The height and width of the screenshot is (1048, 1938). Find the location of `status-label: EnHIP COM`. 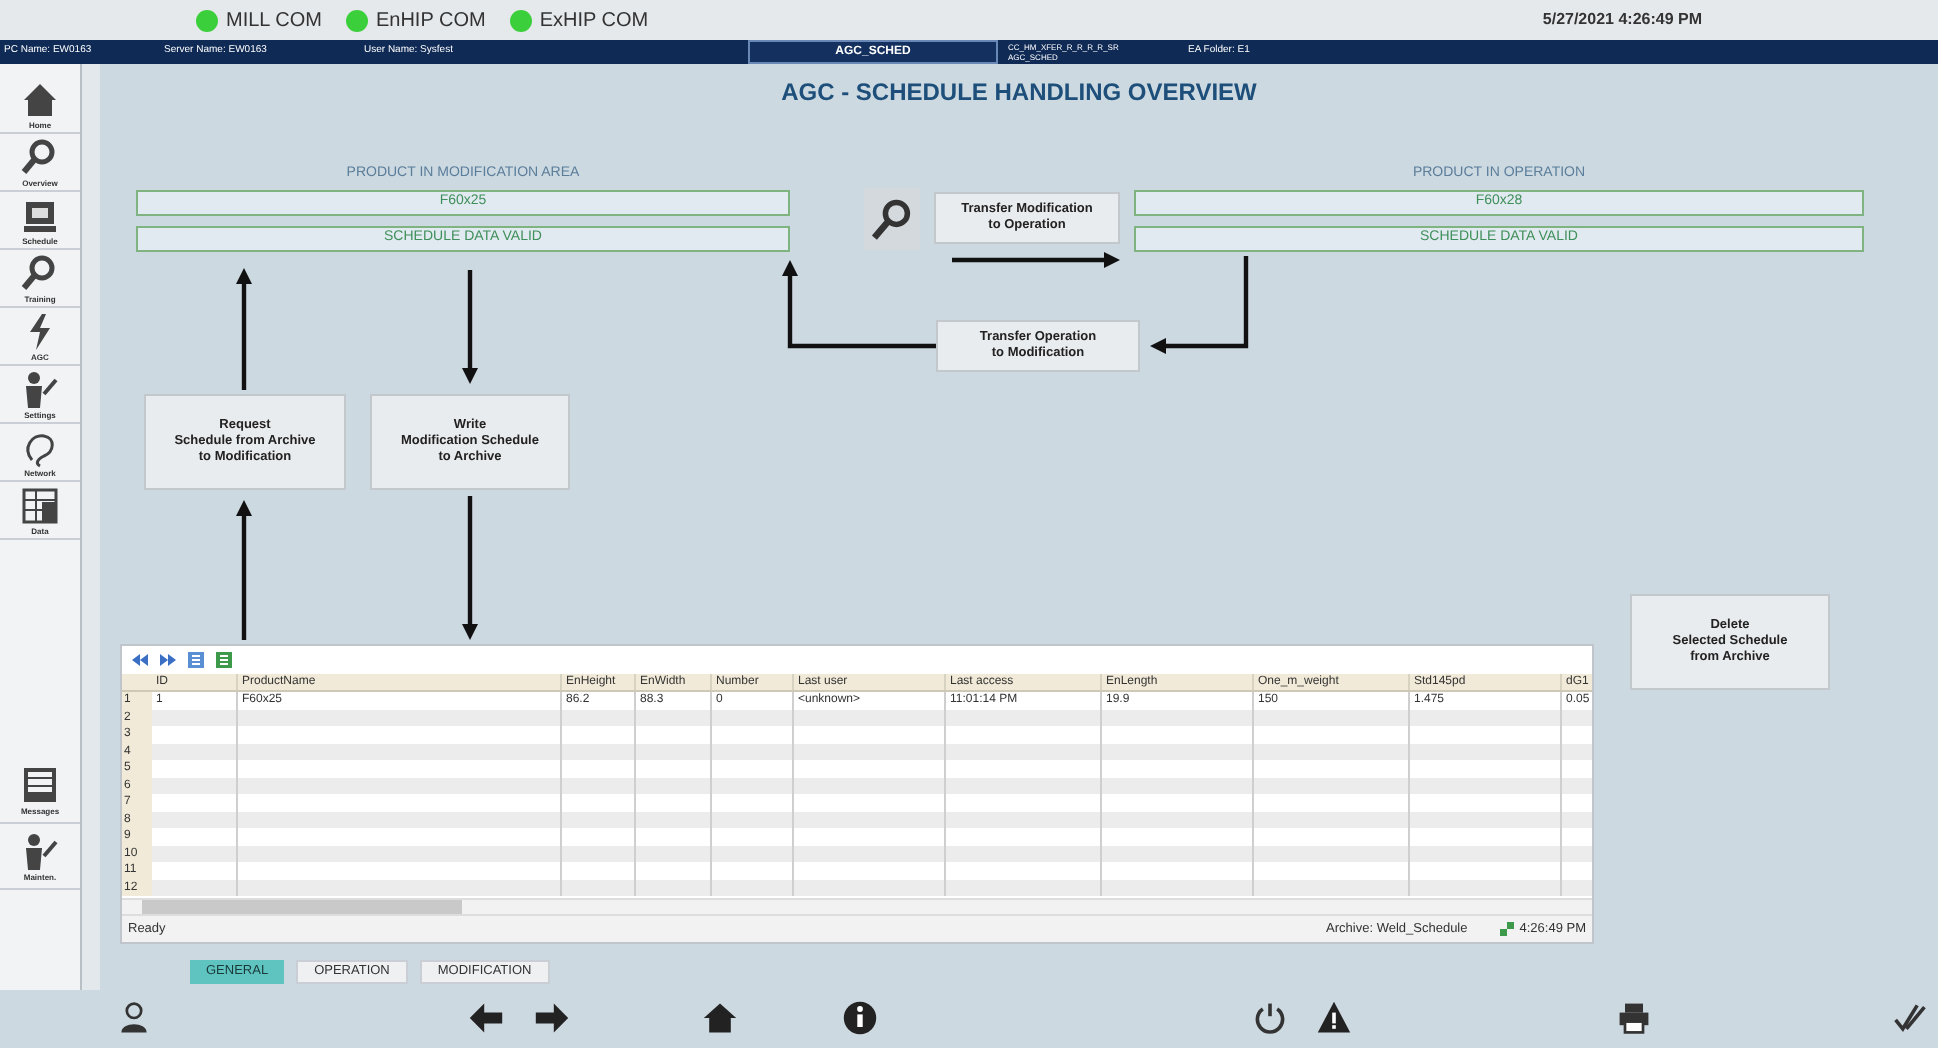

status-label: EnHIP COM is located at coordinates (430, 21).